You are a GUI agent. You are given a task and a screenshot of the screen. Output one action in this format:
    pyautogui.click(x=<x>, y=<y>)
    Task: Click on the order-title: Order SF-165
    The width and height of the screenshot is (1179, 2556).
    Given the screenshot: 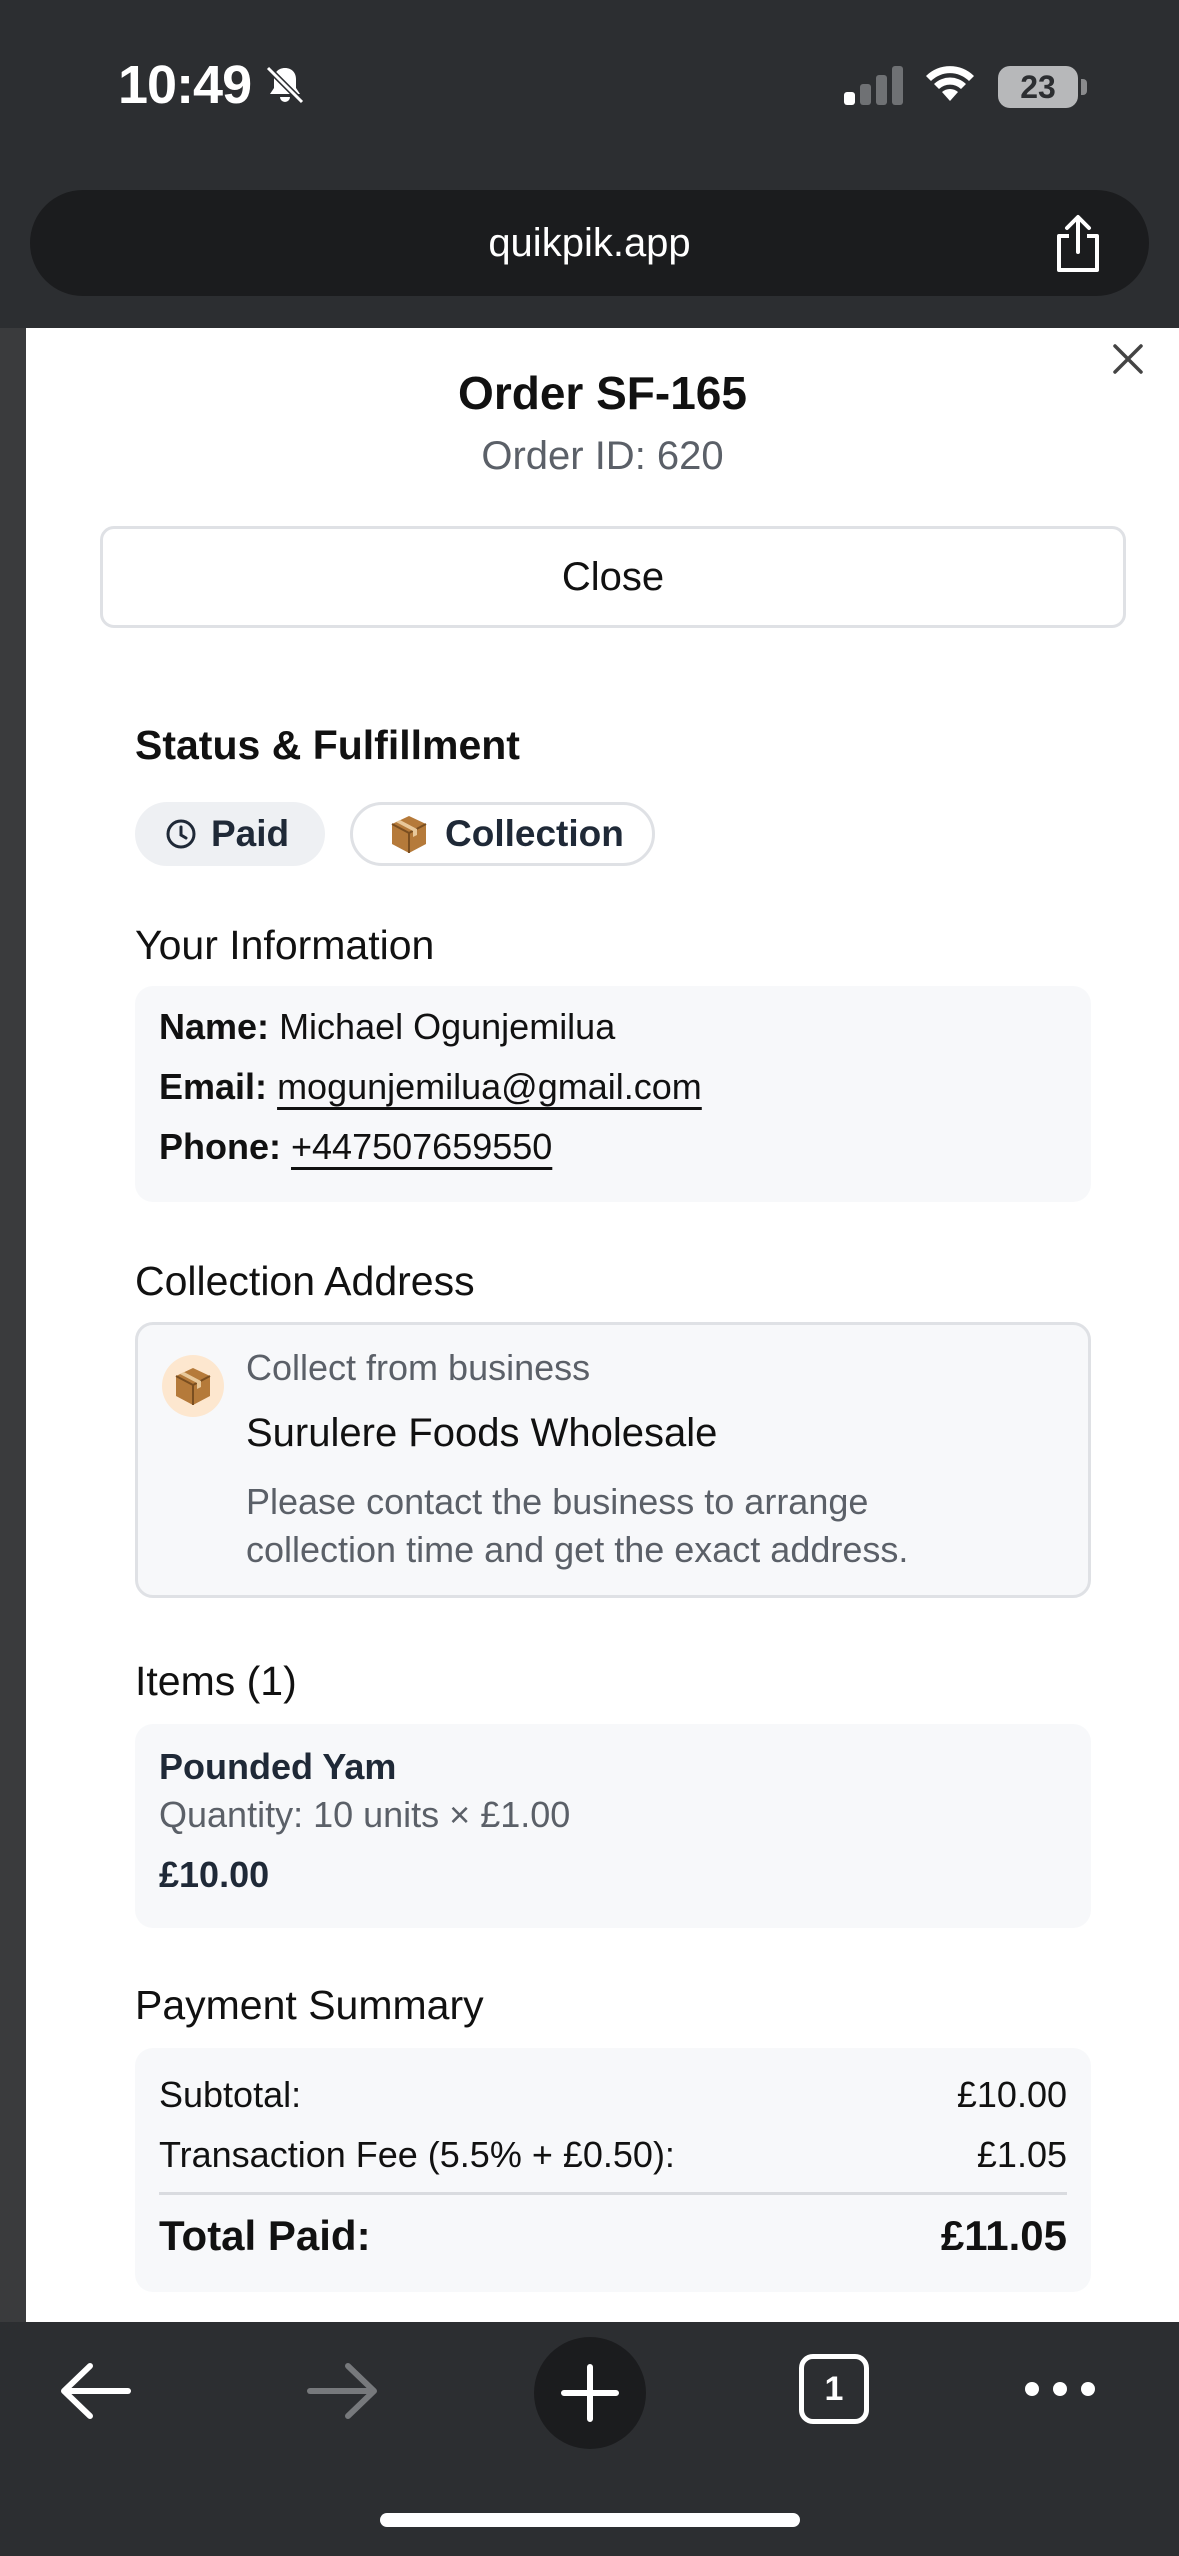 What is the action you would take?
    pyautogui.click(x=602, y=393)
    